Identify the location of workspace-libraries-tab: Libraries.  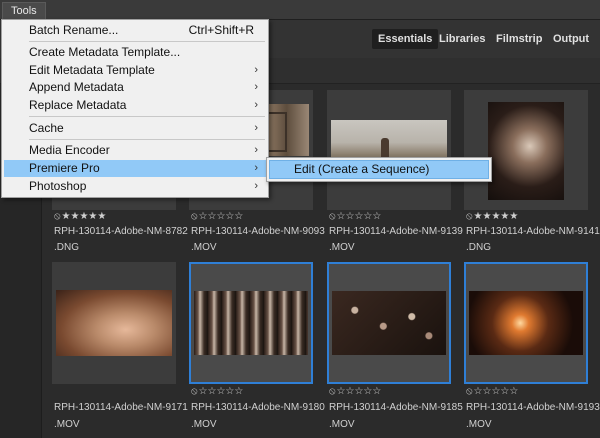
(462, 39).